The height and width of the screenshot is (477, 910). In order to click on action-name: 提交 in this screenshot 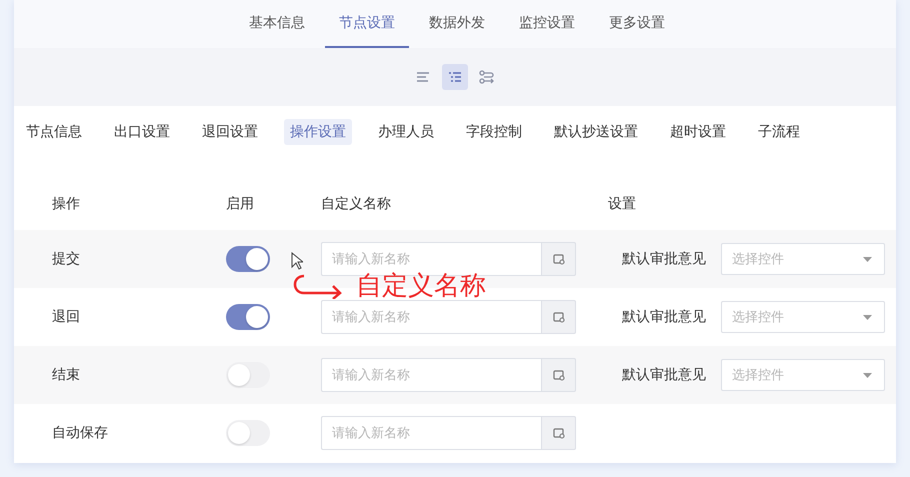, I will do `click(66, 259)`.